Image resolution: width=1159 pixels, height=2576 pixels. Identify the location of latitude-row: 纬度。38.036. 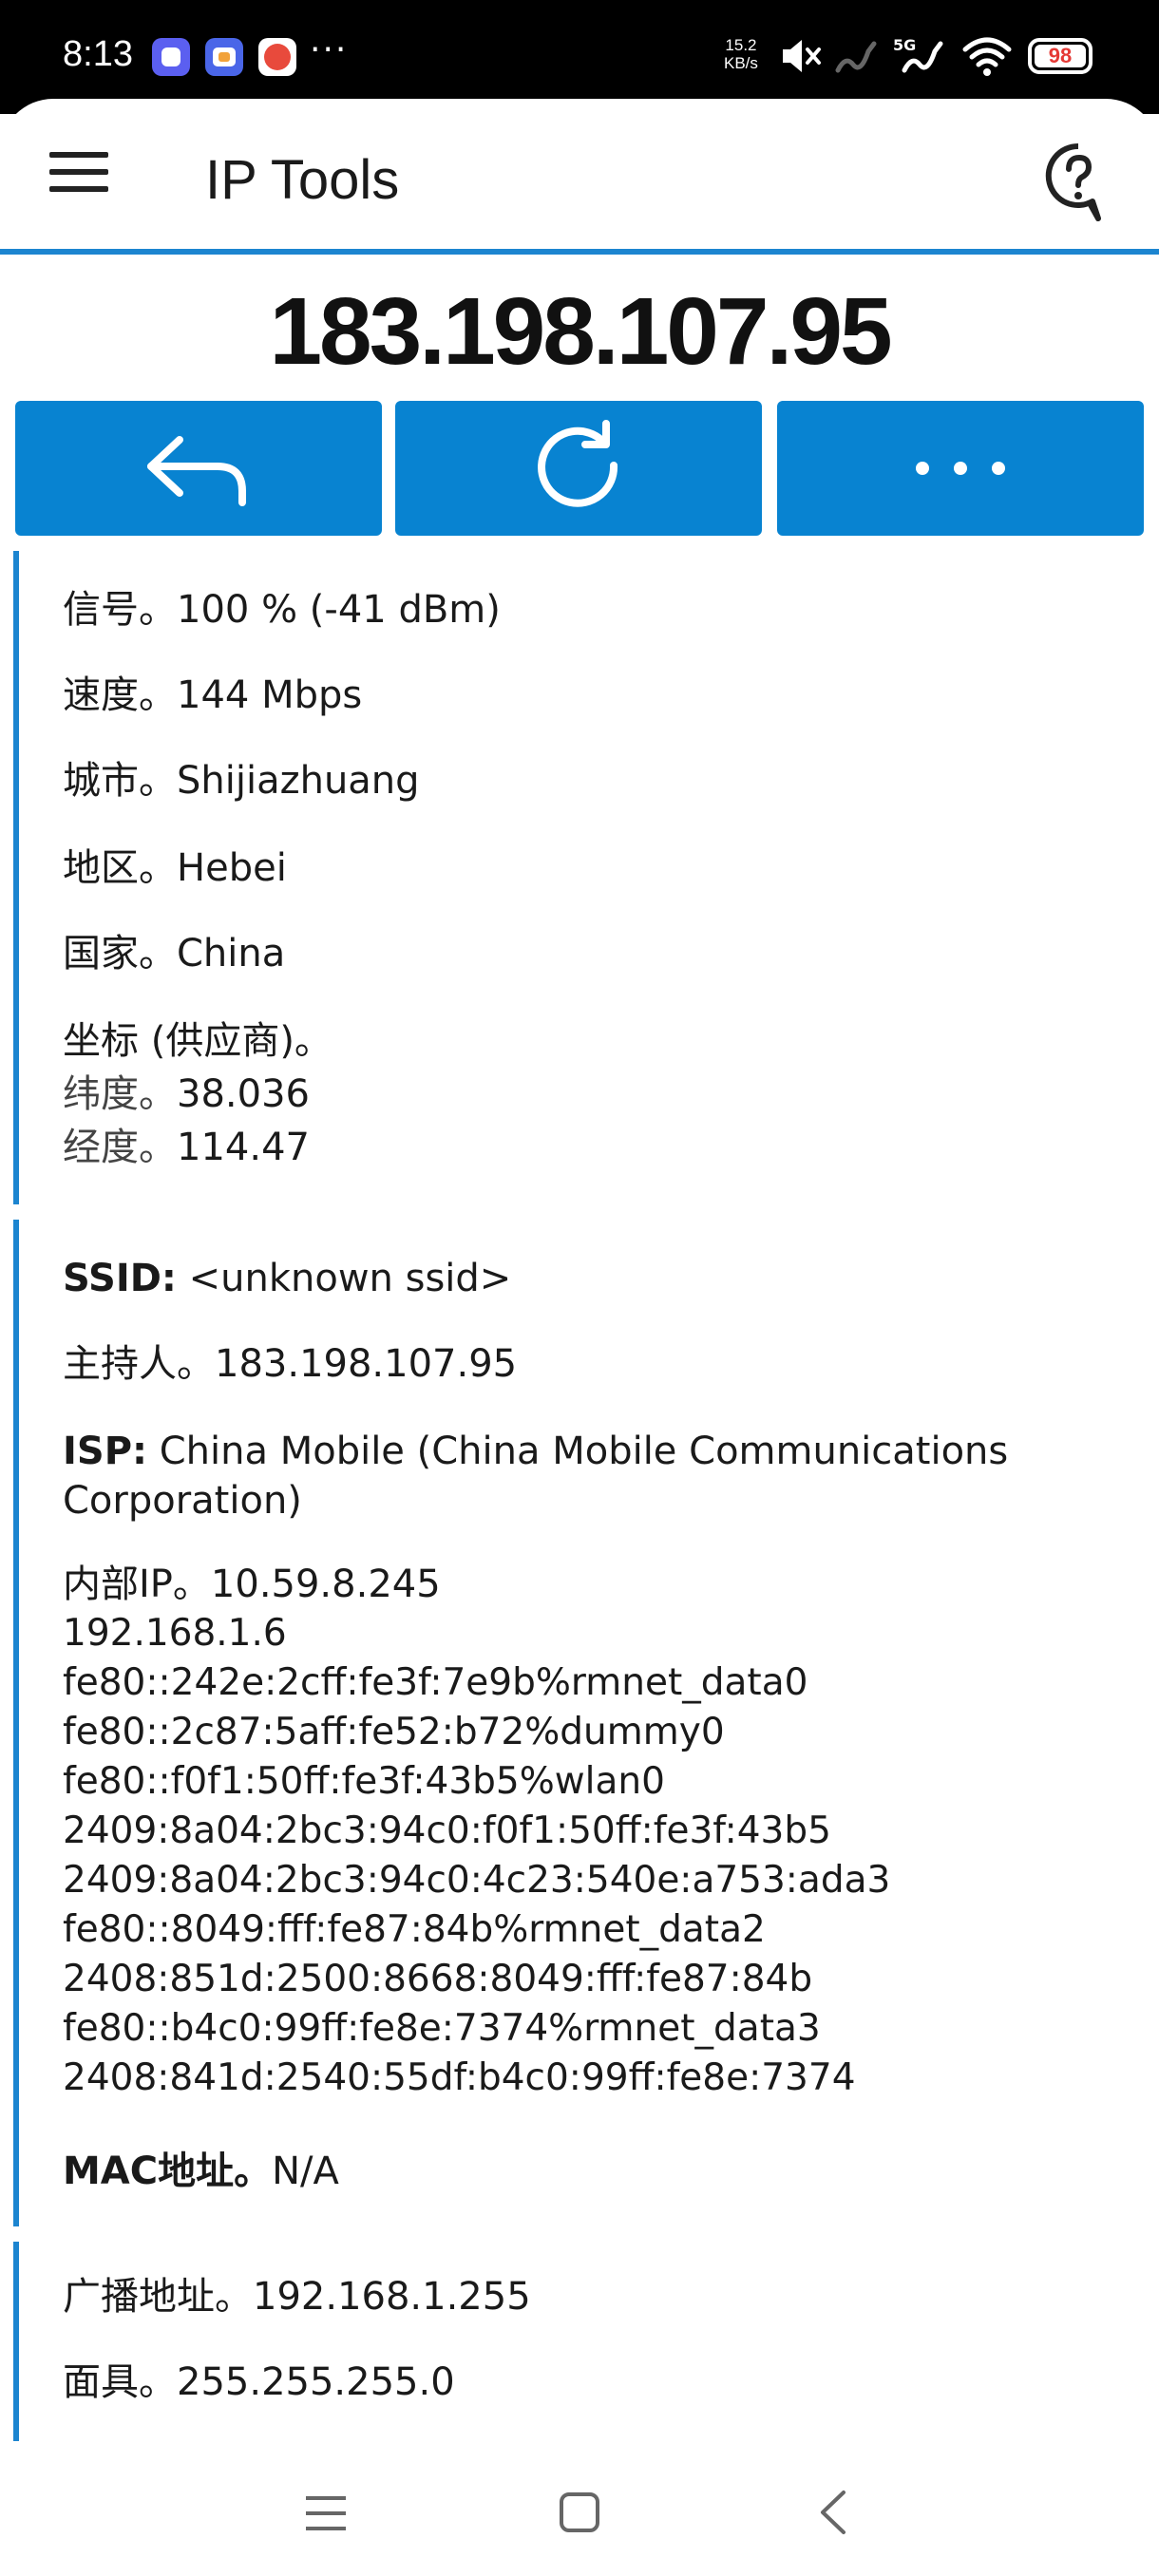
(186, 1094).